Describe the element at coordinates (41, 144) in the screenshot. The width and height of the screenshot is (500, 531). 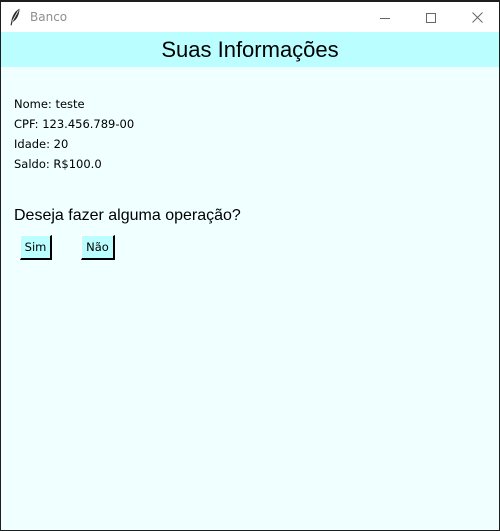
I see `age-label: Idade: 20` at that location.